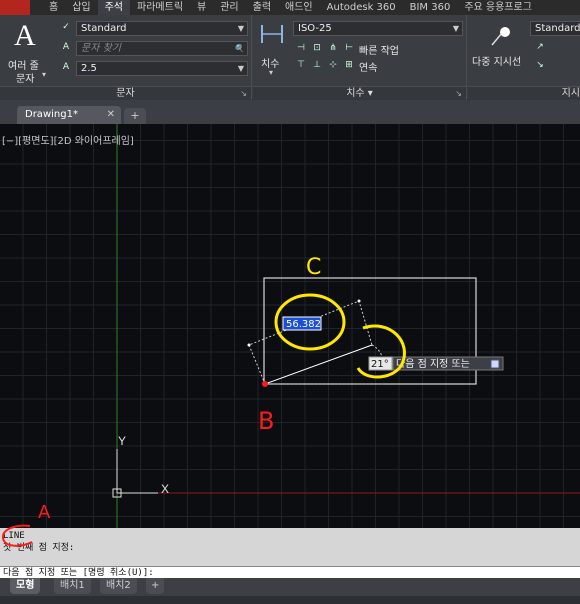  What do you see at coordinates (497, 62) in the screenshot?
I see `multileader-label: 다중 지시선` at bounding box center [497, 62].